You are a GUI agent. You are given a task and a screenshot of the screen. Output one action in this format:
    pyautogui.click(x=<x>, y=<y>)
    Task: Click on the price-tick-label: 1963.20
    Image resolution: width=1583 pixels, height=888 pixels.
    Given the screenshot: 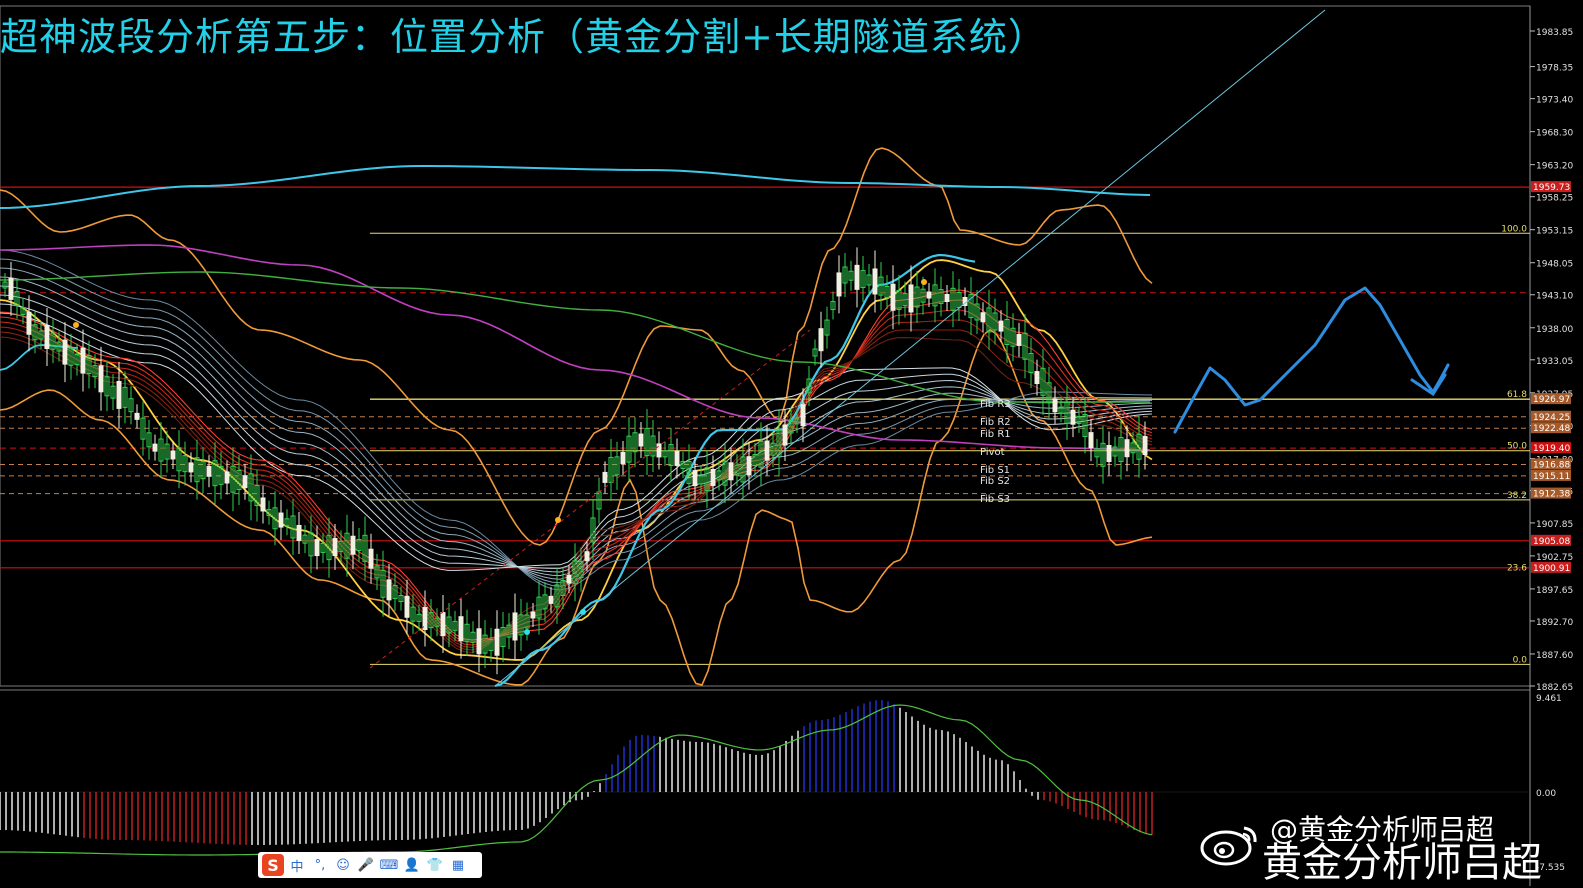 What is the action you would take?
    pyautogui.click(x=1554, y=167)
    